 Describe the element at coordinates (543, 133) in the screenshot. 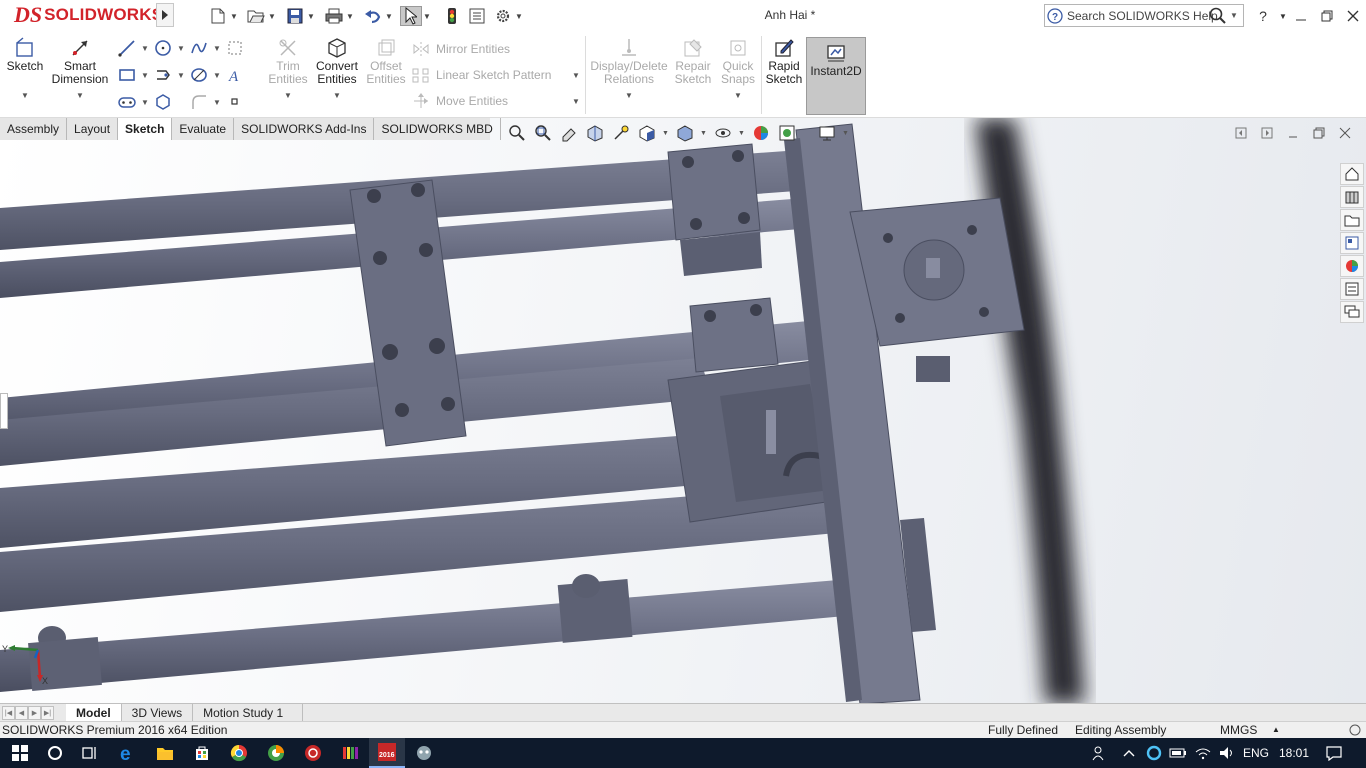

I see `zoom-to-area-icon` at that location.